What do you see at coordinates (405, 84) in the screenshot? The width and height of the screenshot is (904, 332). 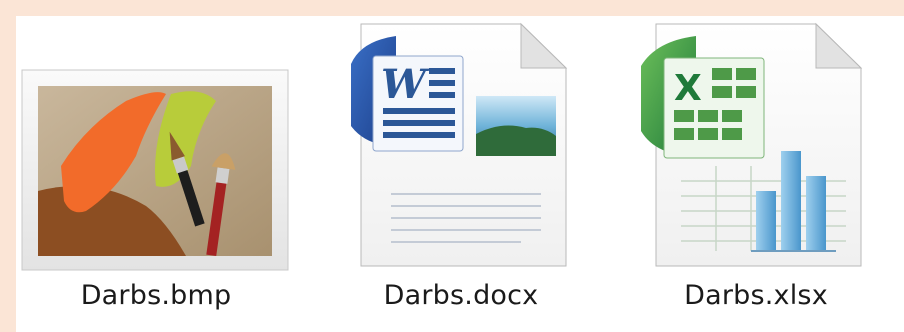 I see `svg-text: W` at bounding box center [405, 84].